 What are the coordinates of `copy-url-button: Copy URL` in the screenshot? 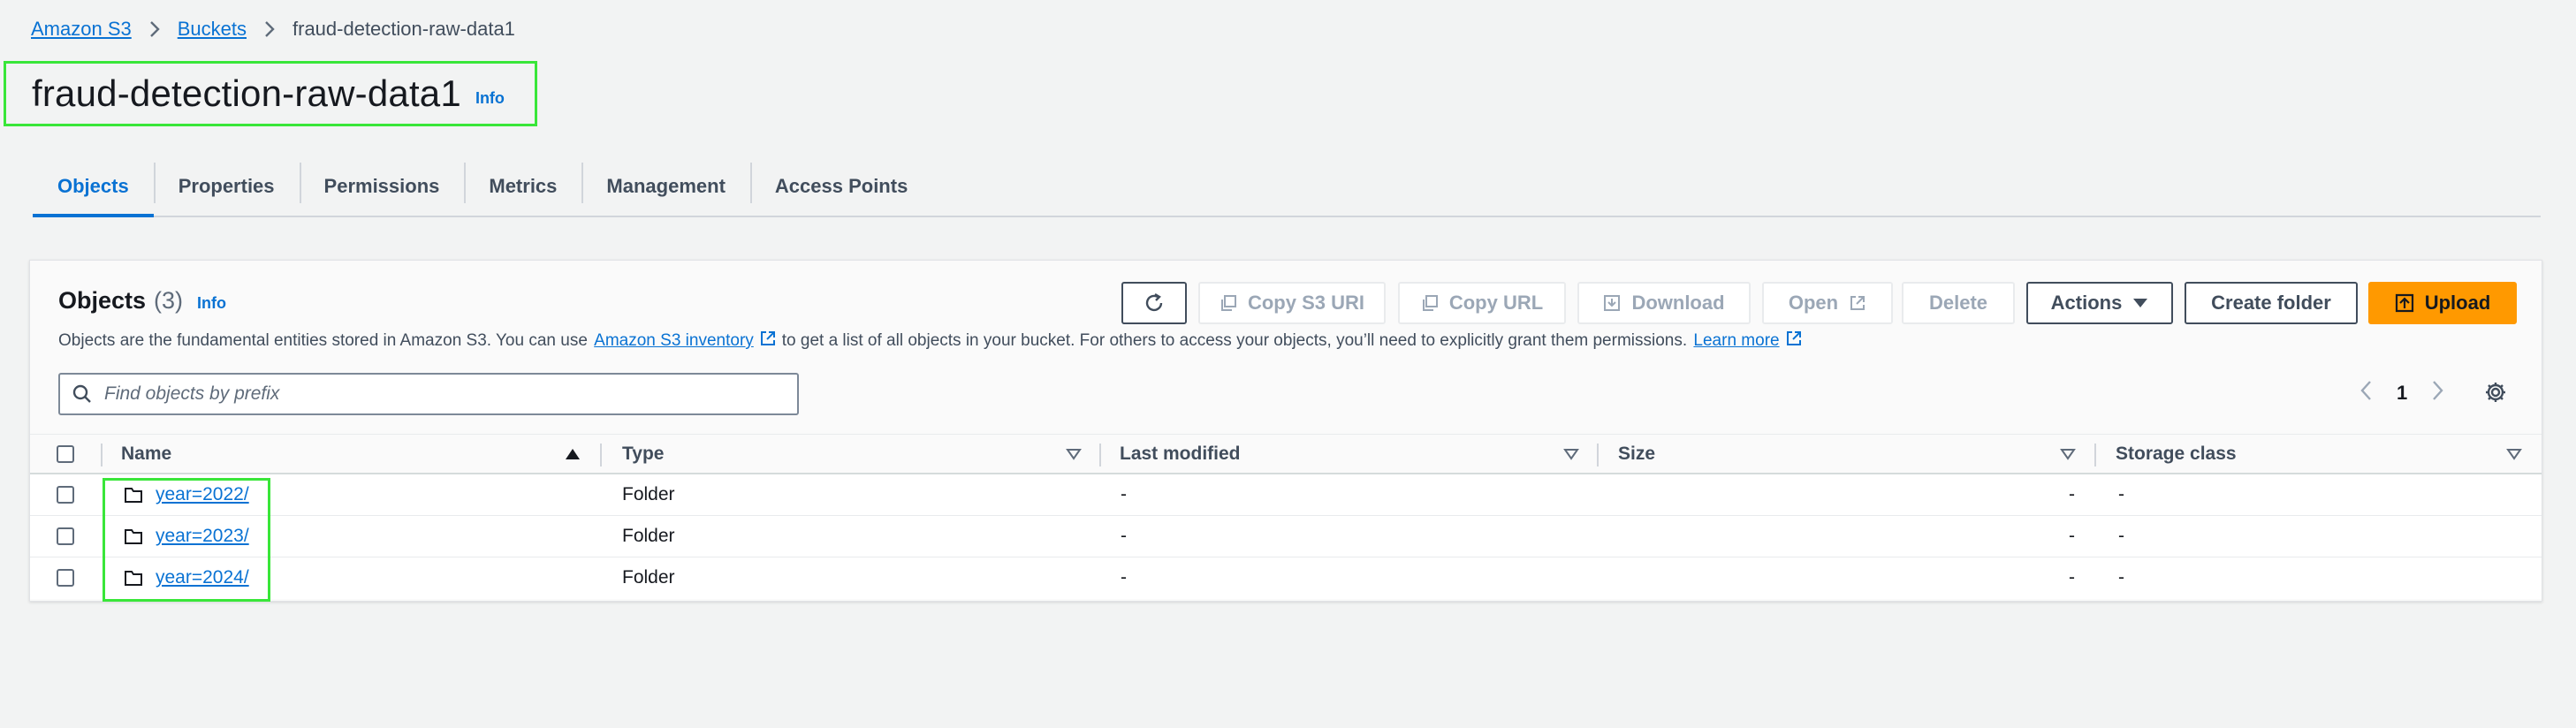 It's located at (1482, 303).